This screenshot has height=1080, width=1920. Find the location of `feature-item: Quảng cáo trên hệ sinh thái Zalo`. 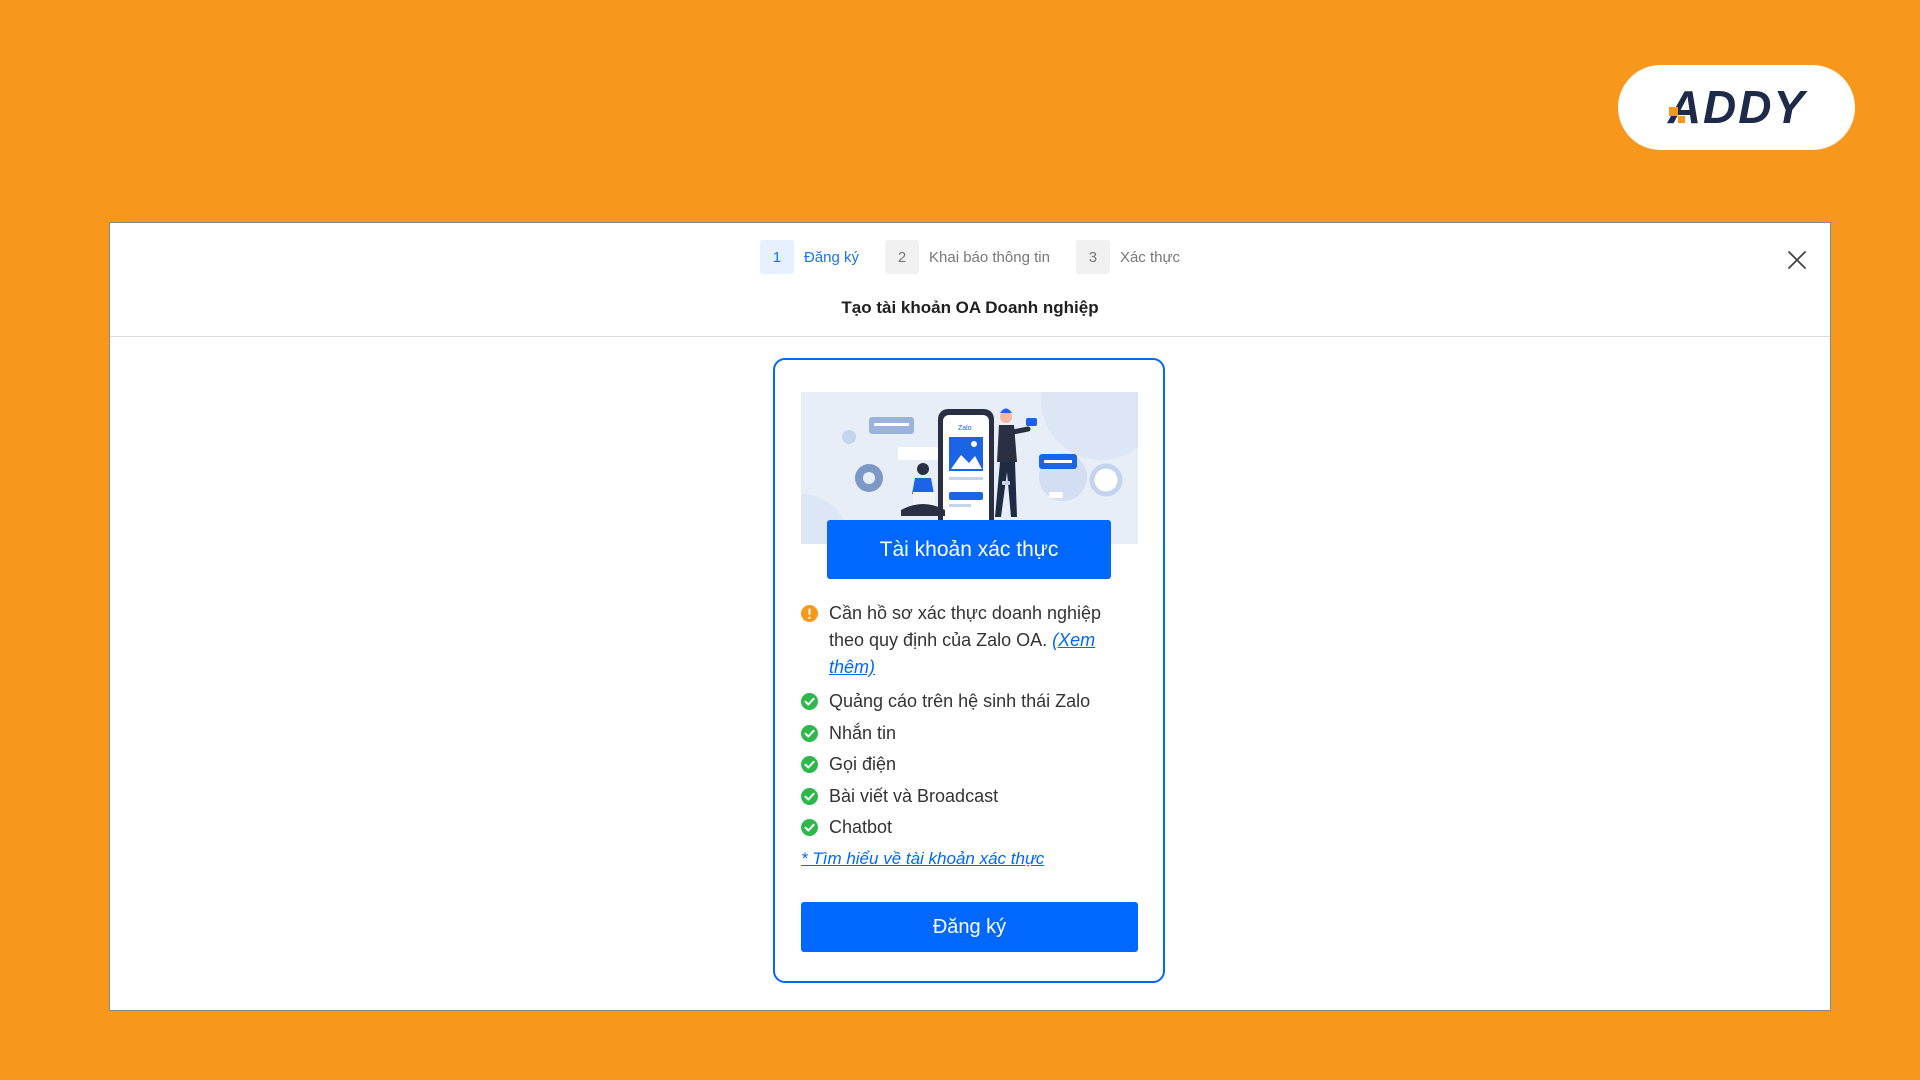

feature-item: Quảng cáo trên hệ sinh thái Zalo is located at coordinates (971, 702).